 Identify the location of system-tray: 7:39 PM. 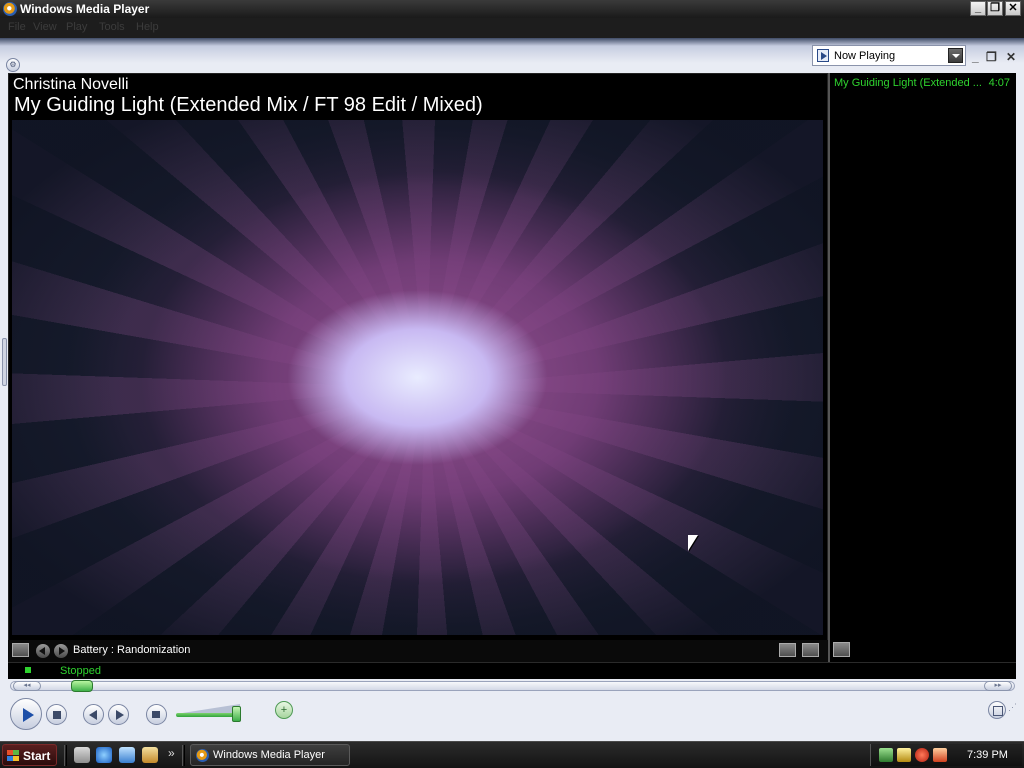
(946, 755).